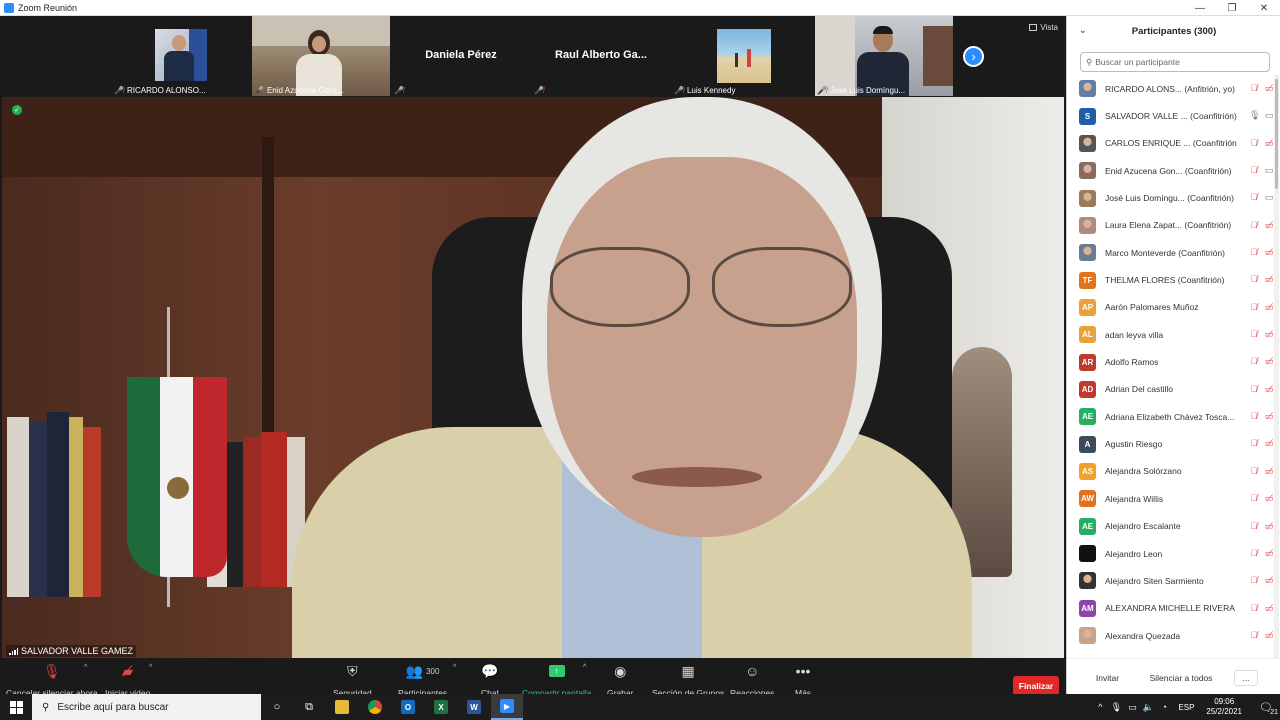  I want to click on taskbar-search-box: ⚲ Escribe aquí para buscar, so click(146, 707).